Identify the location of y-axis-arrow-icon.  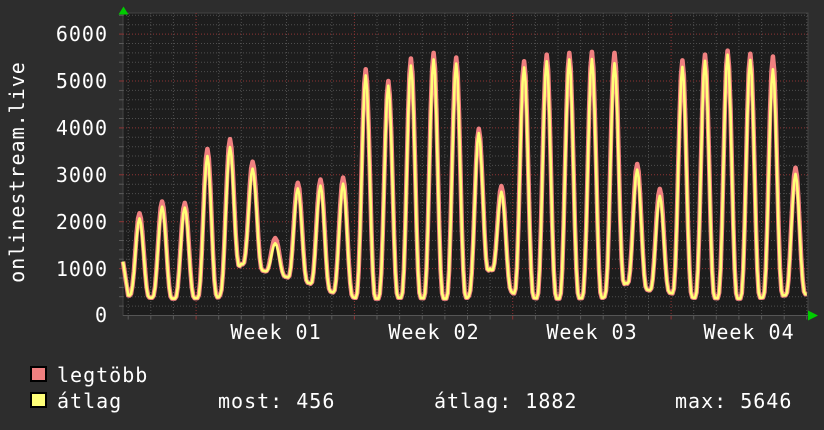
(123, 10).